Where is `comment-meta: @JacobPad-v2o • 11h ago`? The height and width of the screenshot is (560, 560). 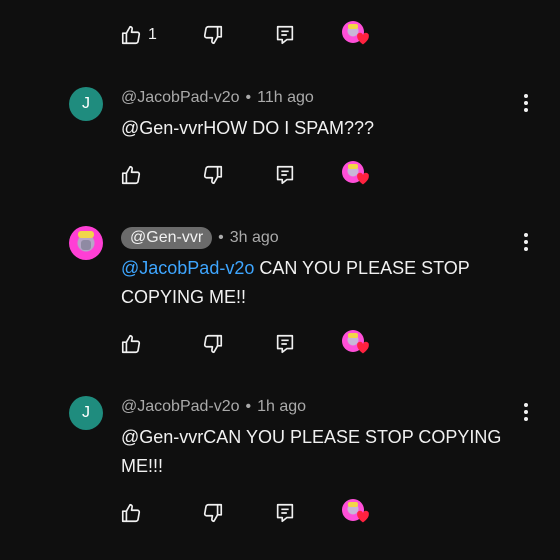 comment-meta: @JacobPad-v2o • 11h ago is located at coordinates (217, 98).